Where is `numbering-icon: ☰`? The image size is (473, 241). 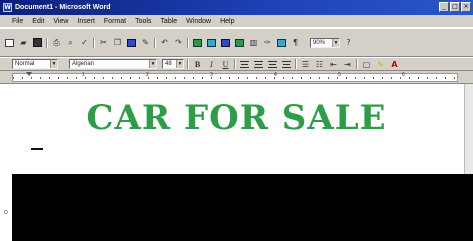
numbering-icon: ☰ is located at coordinates (305, 64).